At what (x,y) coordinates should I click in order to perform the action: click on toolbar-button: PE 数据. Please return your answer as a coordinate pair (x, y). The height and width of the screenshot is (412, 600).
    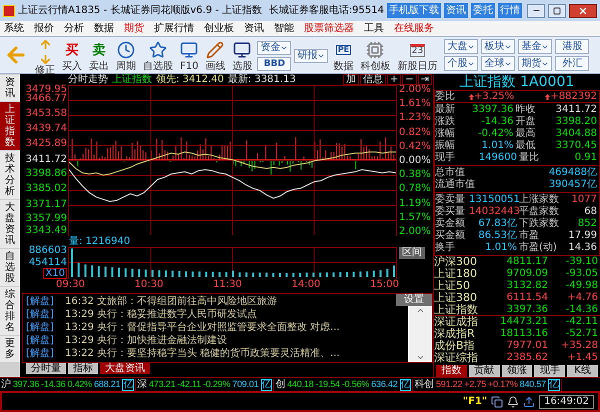
    Looking at the image, I should click on (343, 55).